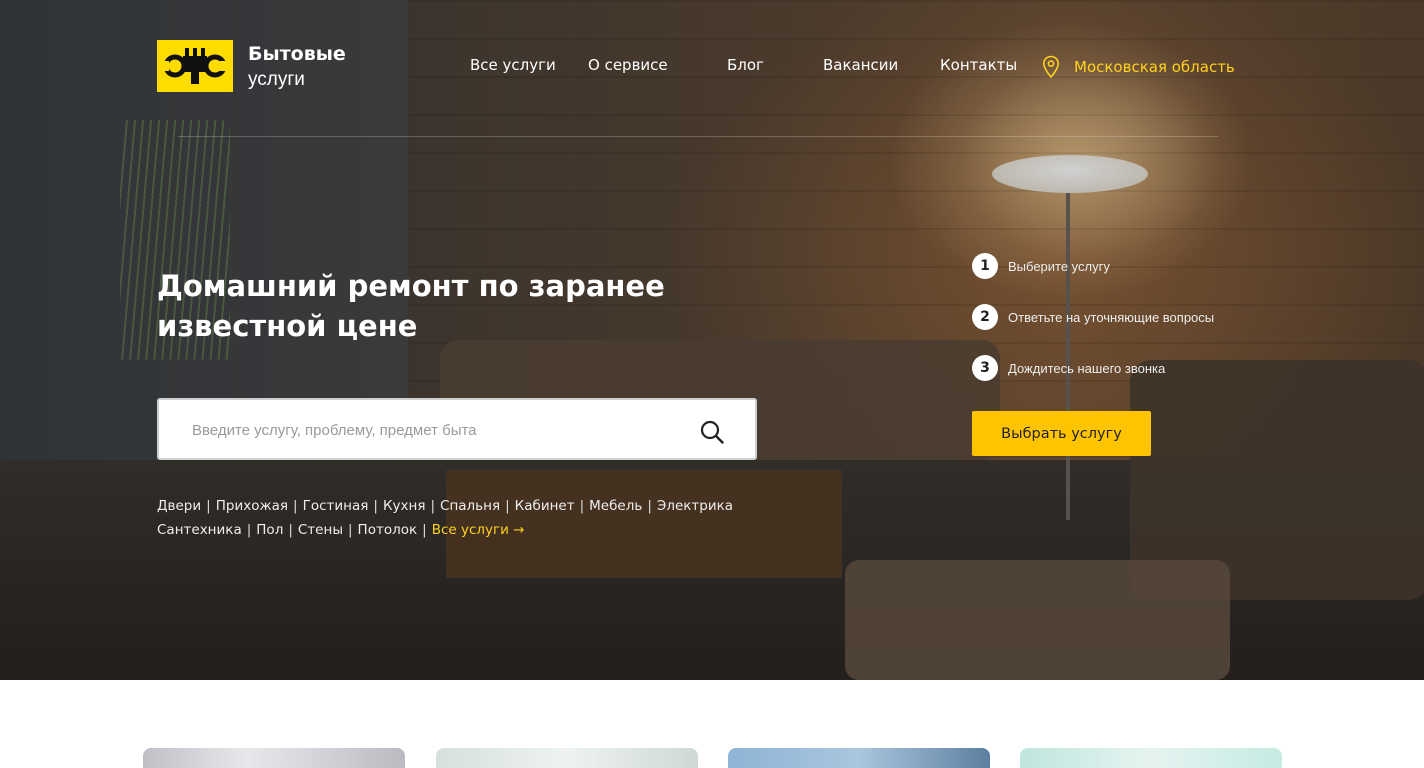  I want to click on tag-plumbing: Сантехника, so click(199, 530).